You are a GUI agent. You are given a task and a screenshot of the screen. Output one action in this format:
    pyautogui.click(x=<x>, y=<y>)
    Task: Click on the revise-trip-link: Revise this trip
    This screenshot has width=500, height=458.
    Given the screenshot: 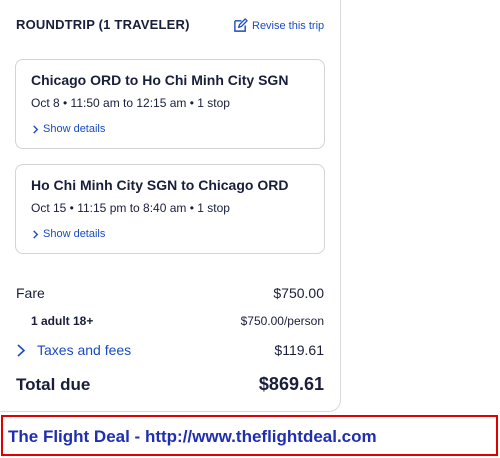 What is the action you would take?
    pyautogui.click(x=278, y=25)
    